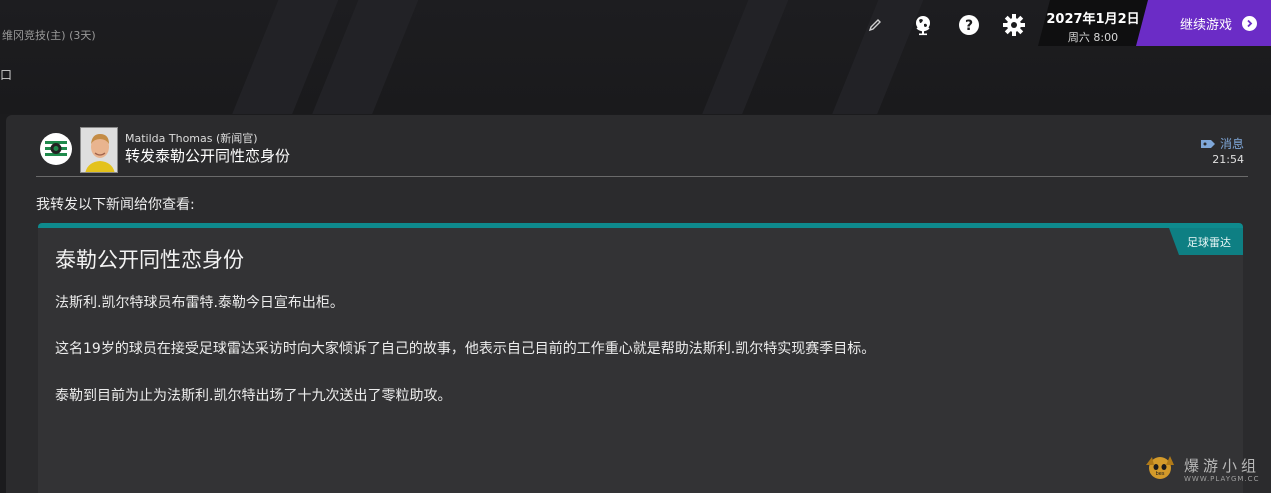 The height and width of the screenshot is (493, 1271). Describe the element at coordinates (875, 25) in the screenshot. I see `edit-pencil-icon` at that location.